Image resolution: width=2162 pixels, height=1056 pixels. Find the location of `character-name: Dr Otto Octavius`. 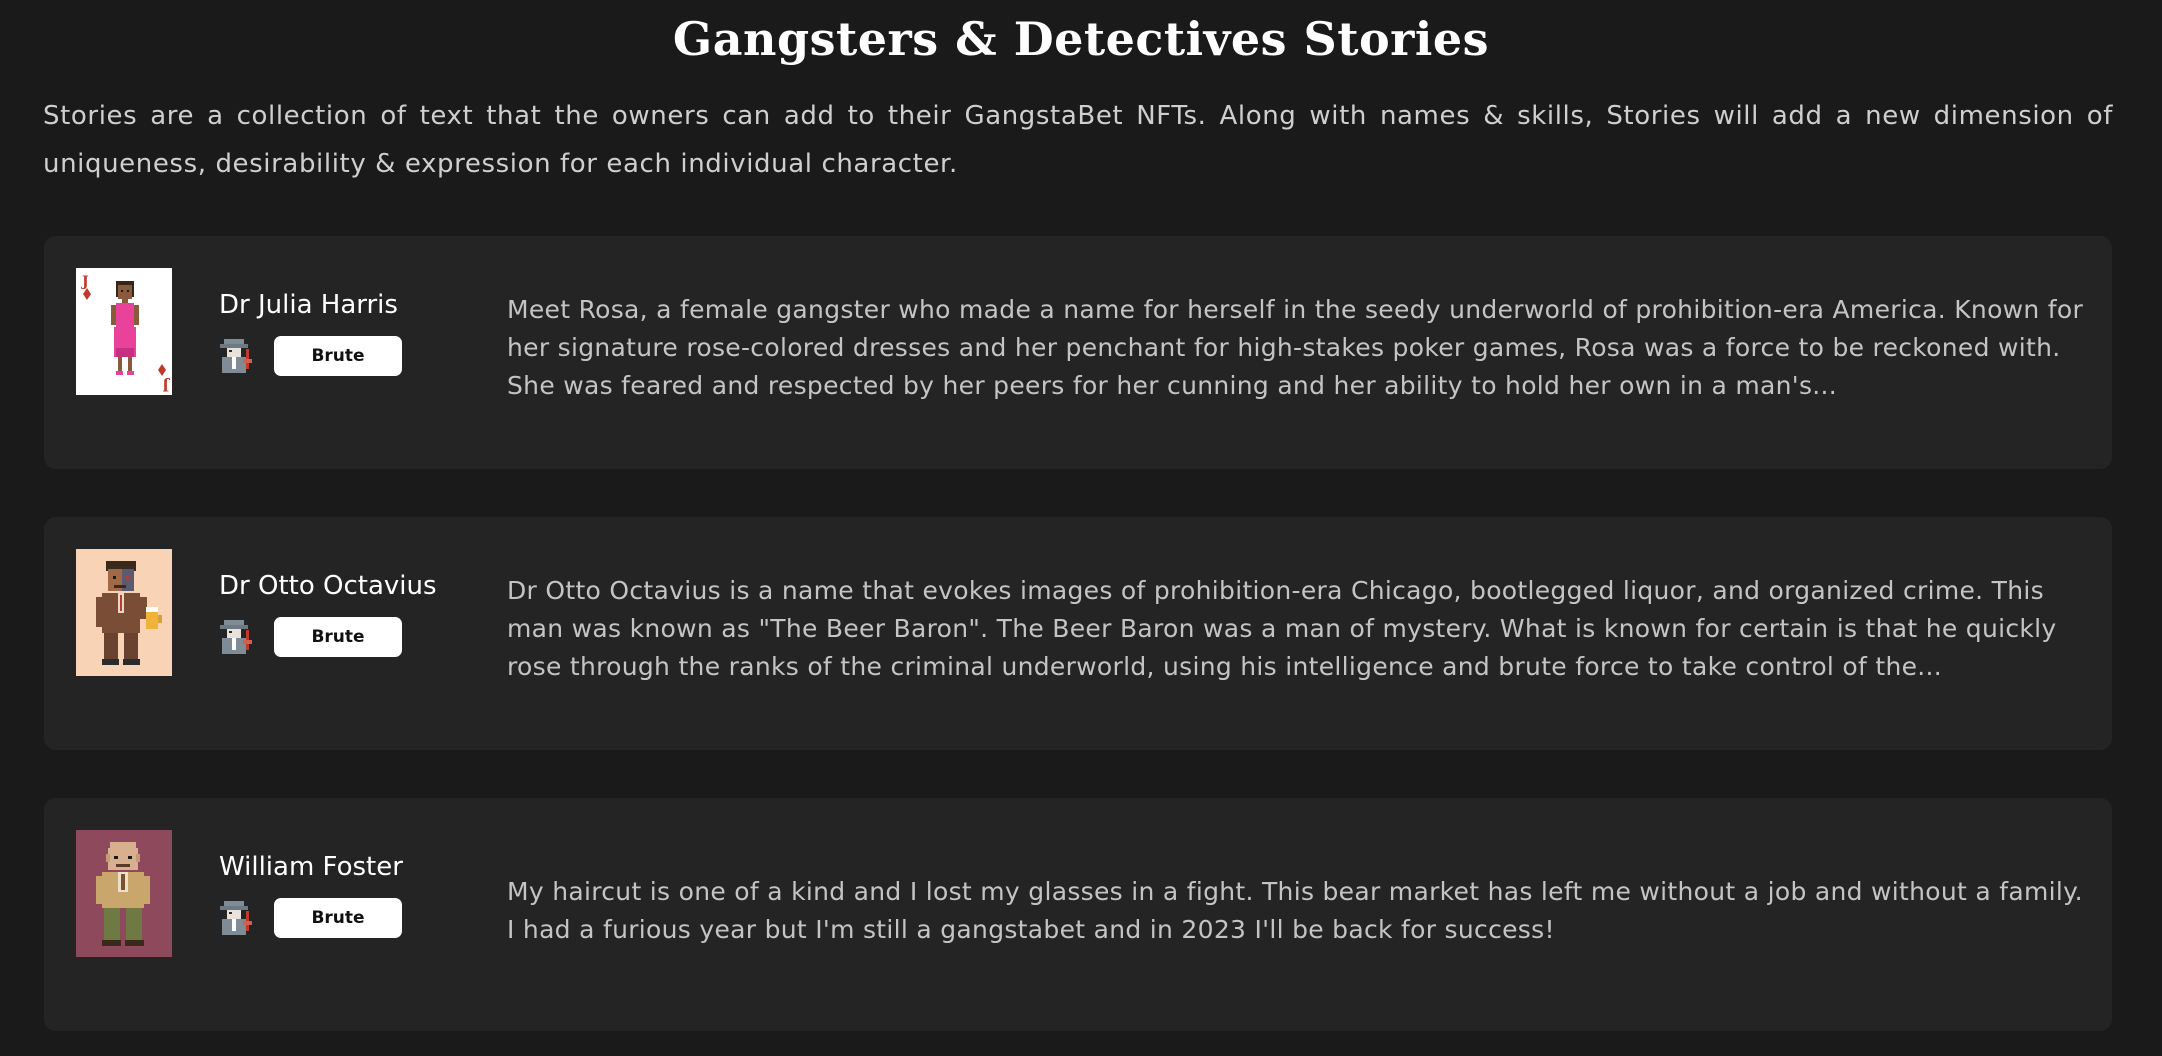

character-name: Dr Otto Octavius is located at coordinates (328, 586).